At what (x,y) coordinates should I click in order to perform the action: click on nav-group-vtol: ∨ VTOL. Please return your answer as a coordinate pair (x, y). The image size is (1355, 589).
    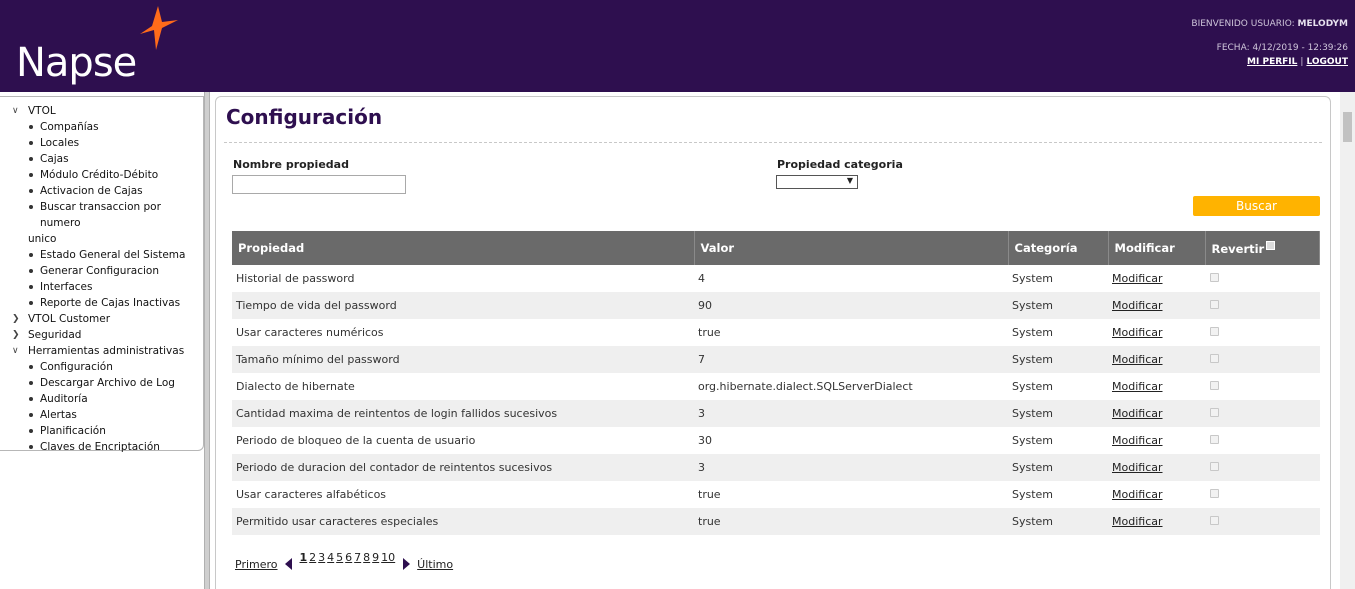
    Looking at the image, I should click on (105, 111).